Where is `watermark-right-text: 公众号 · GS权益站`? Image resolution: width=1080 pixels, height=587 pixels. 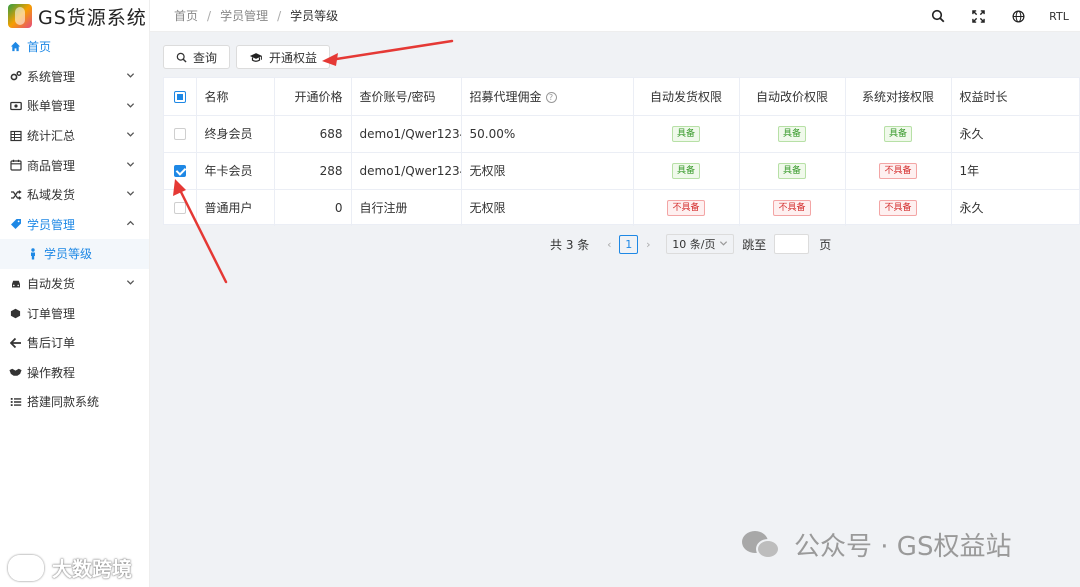 watermark-right-text: 公众号 · GS权益站 is located at coordinates (903, 547).